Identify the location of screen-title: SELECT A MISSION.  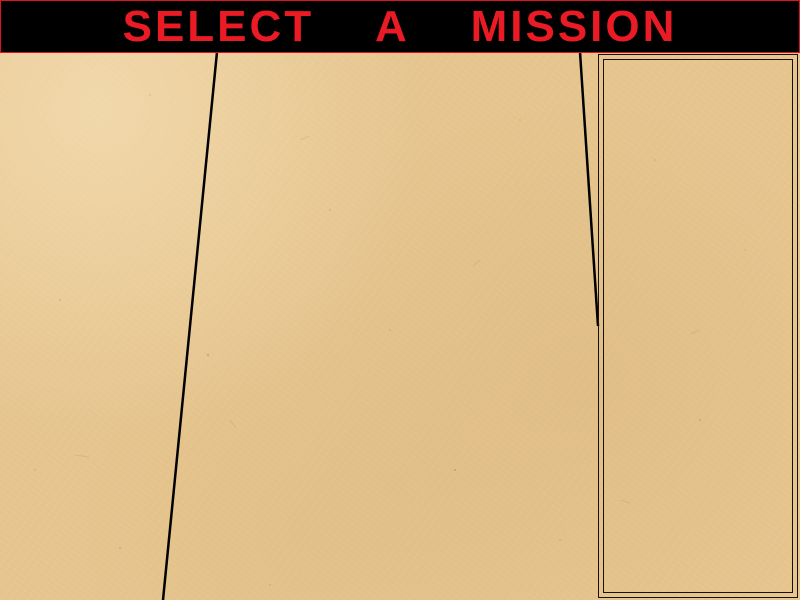
(400, 26).